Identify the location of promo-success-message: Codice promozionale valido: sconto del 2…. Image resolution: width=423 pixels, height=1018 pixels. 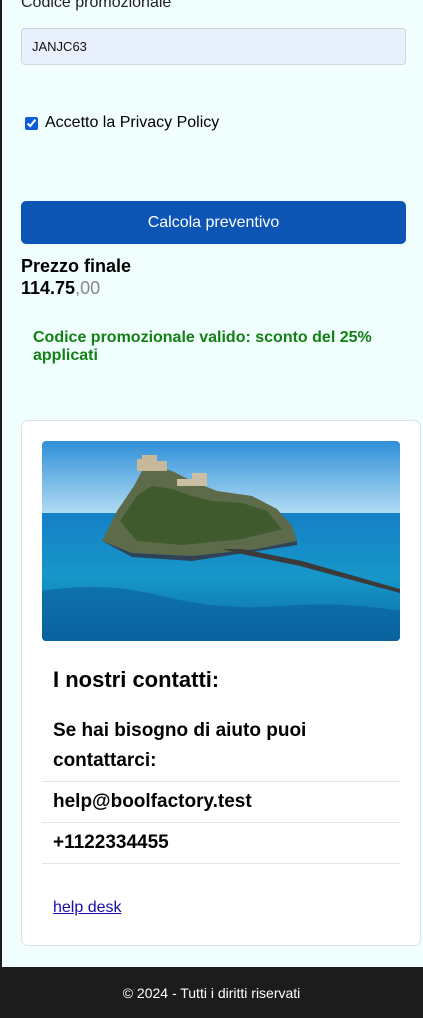
(202, 346).